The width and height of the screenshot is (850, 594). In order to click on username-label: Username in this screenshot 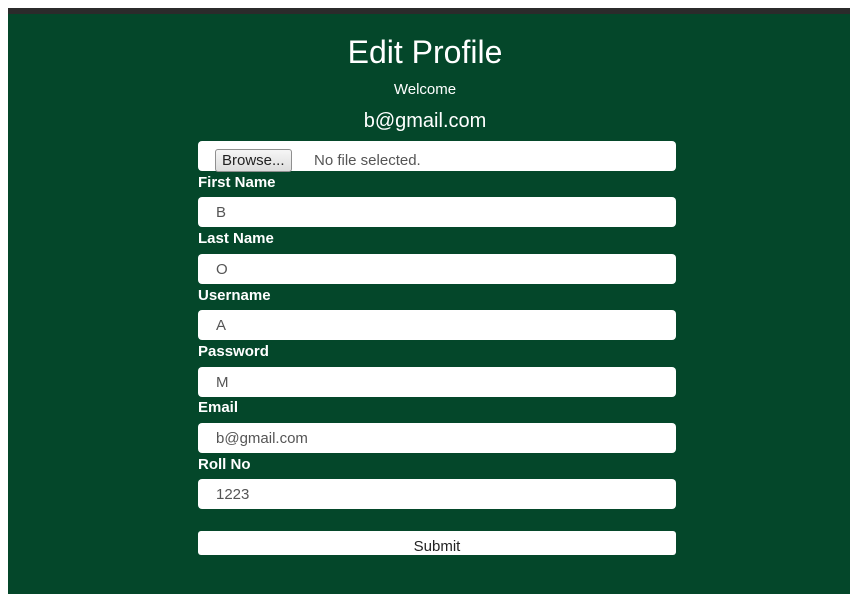, I will do `click(234, 295)`.